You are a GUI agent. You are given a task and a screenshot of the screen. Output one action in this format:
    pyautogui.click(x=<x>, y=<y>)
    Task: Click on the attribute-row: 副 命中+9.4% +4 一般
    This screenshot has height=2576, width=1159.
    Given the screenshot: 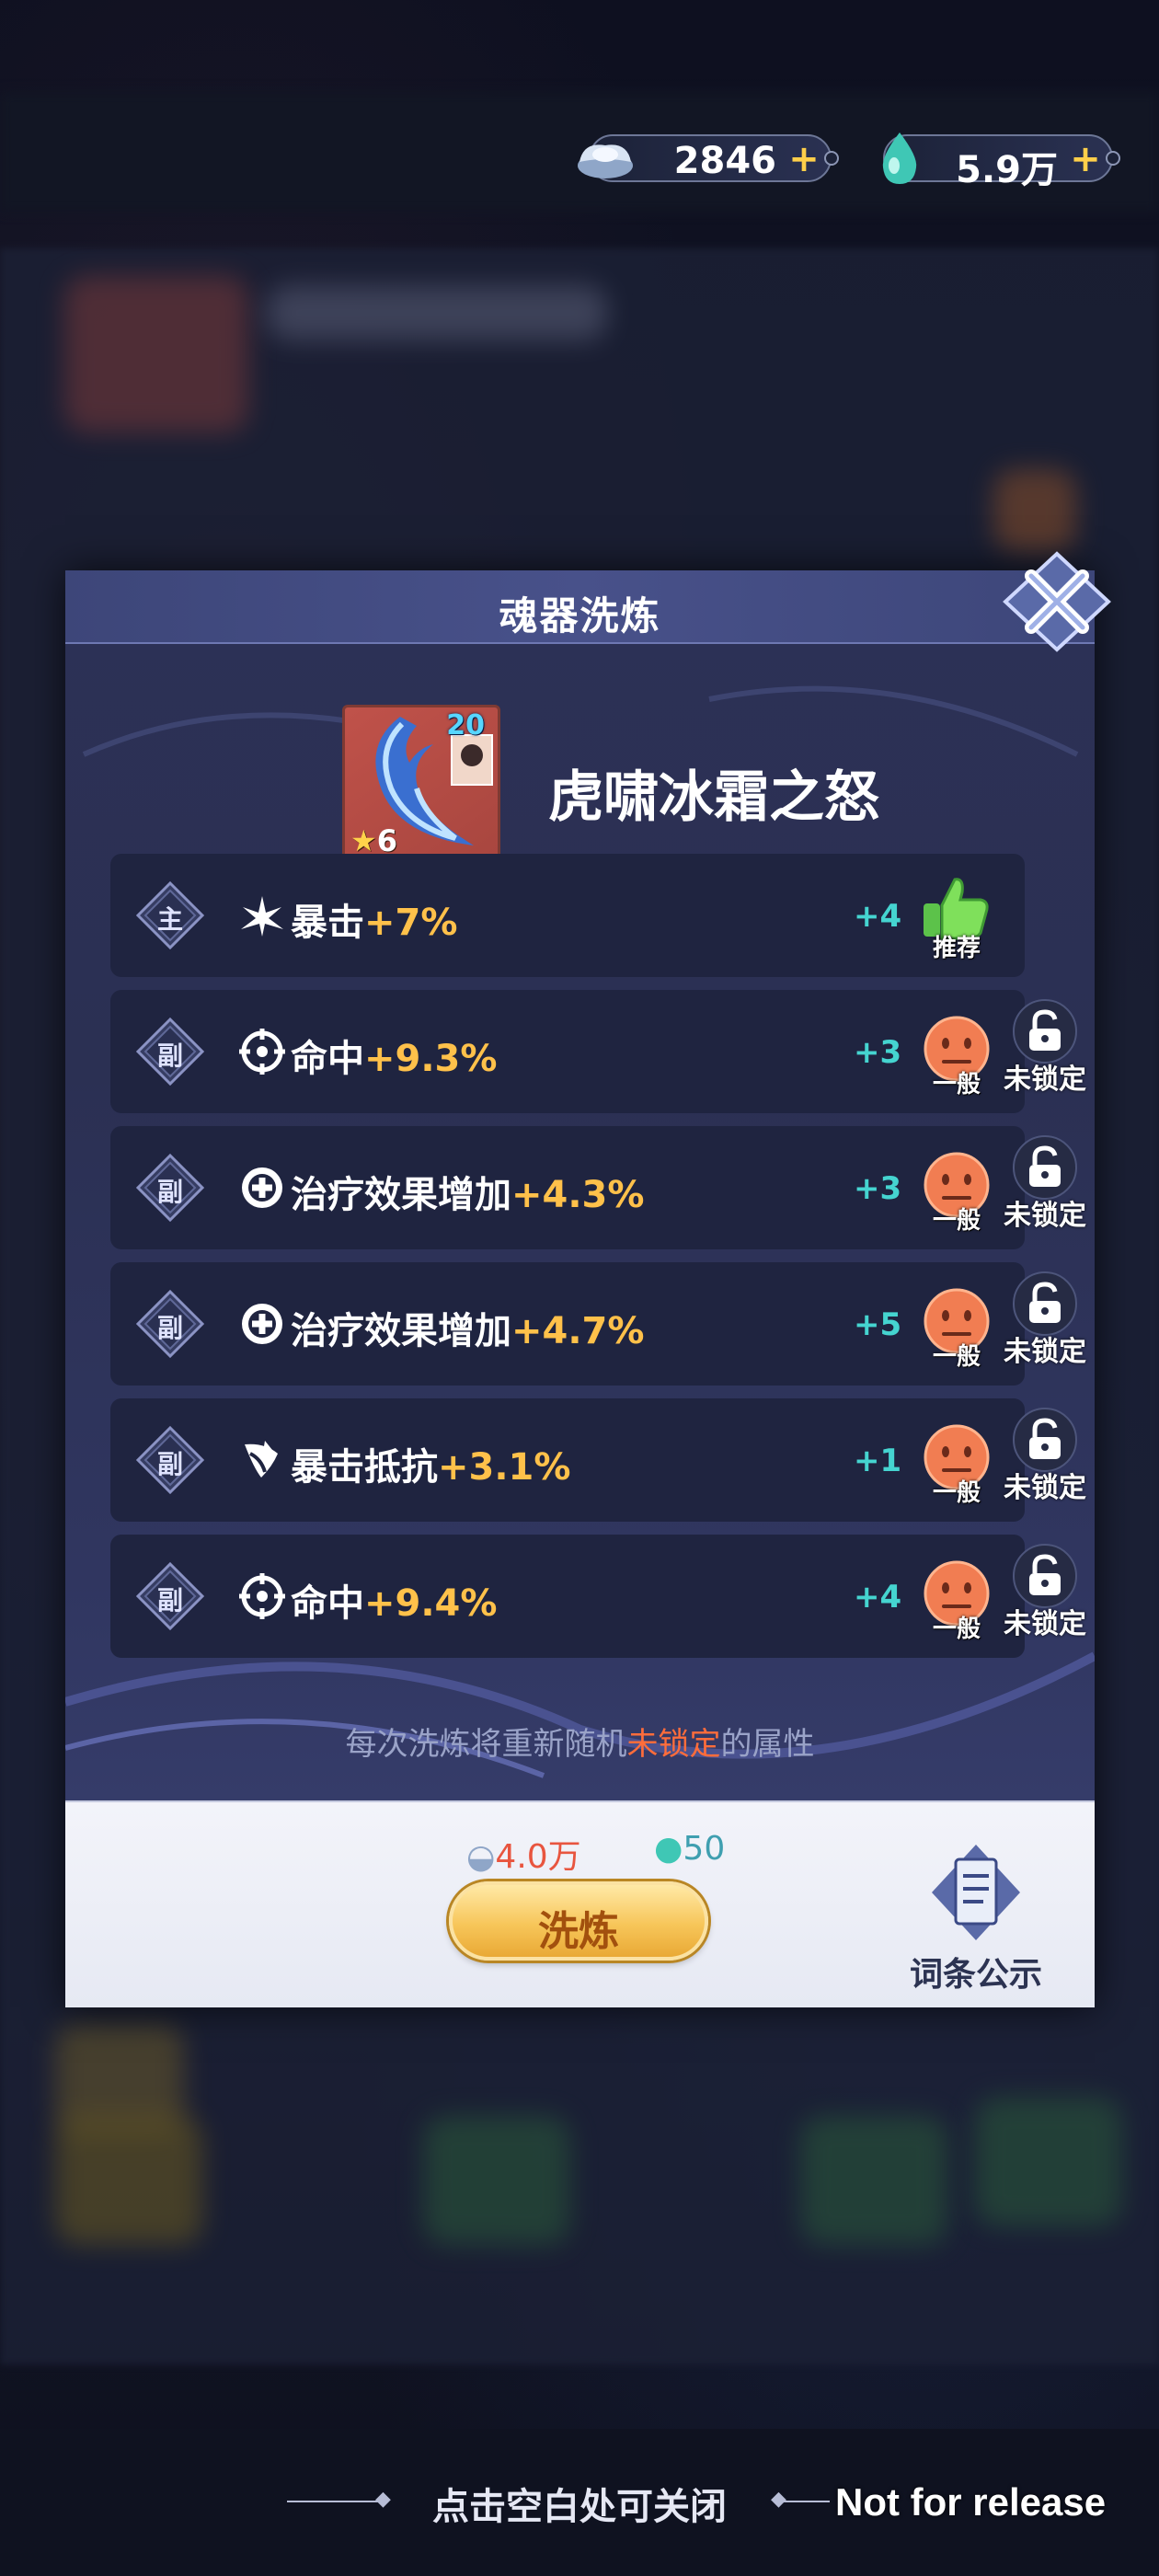 What is the action you would take?
    pyautogui.click(x=567, y=1596)
    